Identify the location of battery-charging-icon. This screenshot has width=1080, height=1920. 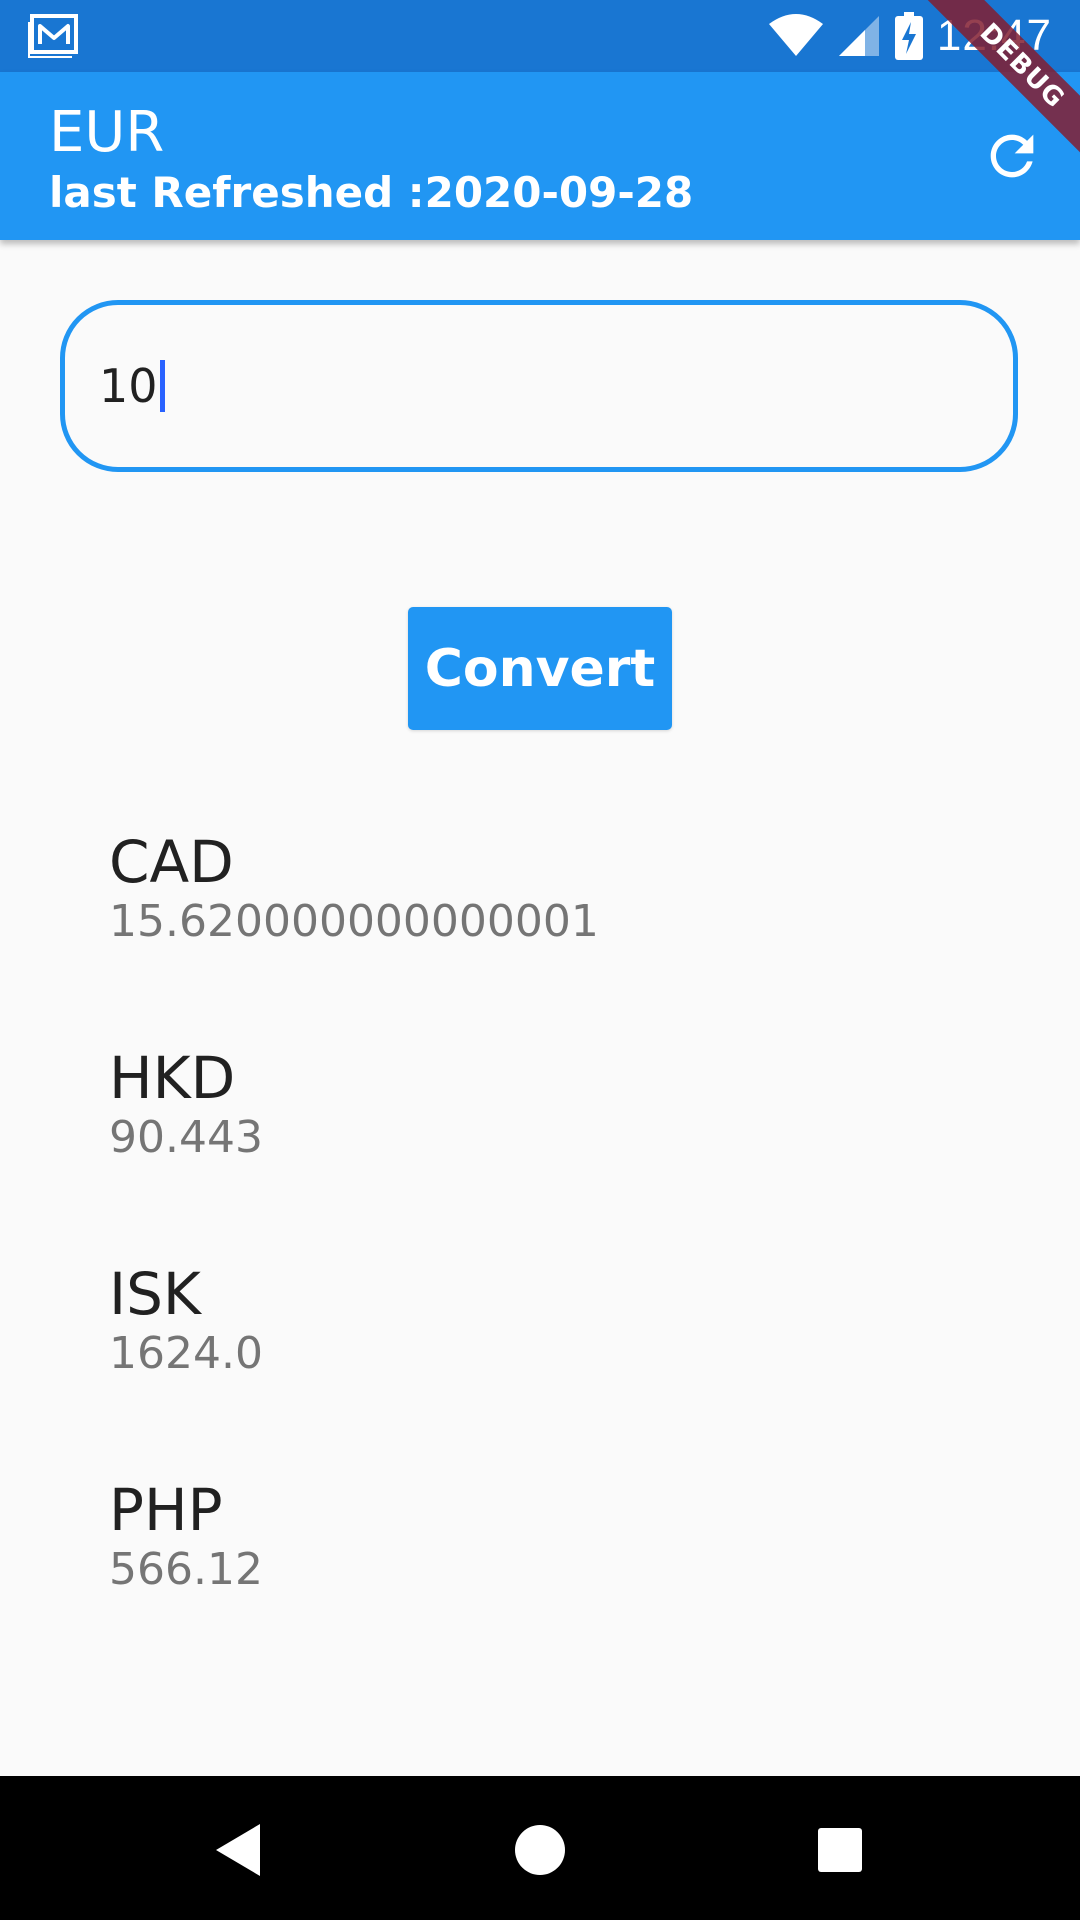
(908, 36).